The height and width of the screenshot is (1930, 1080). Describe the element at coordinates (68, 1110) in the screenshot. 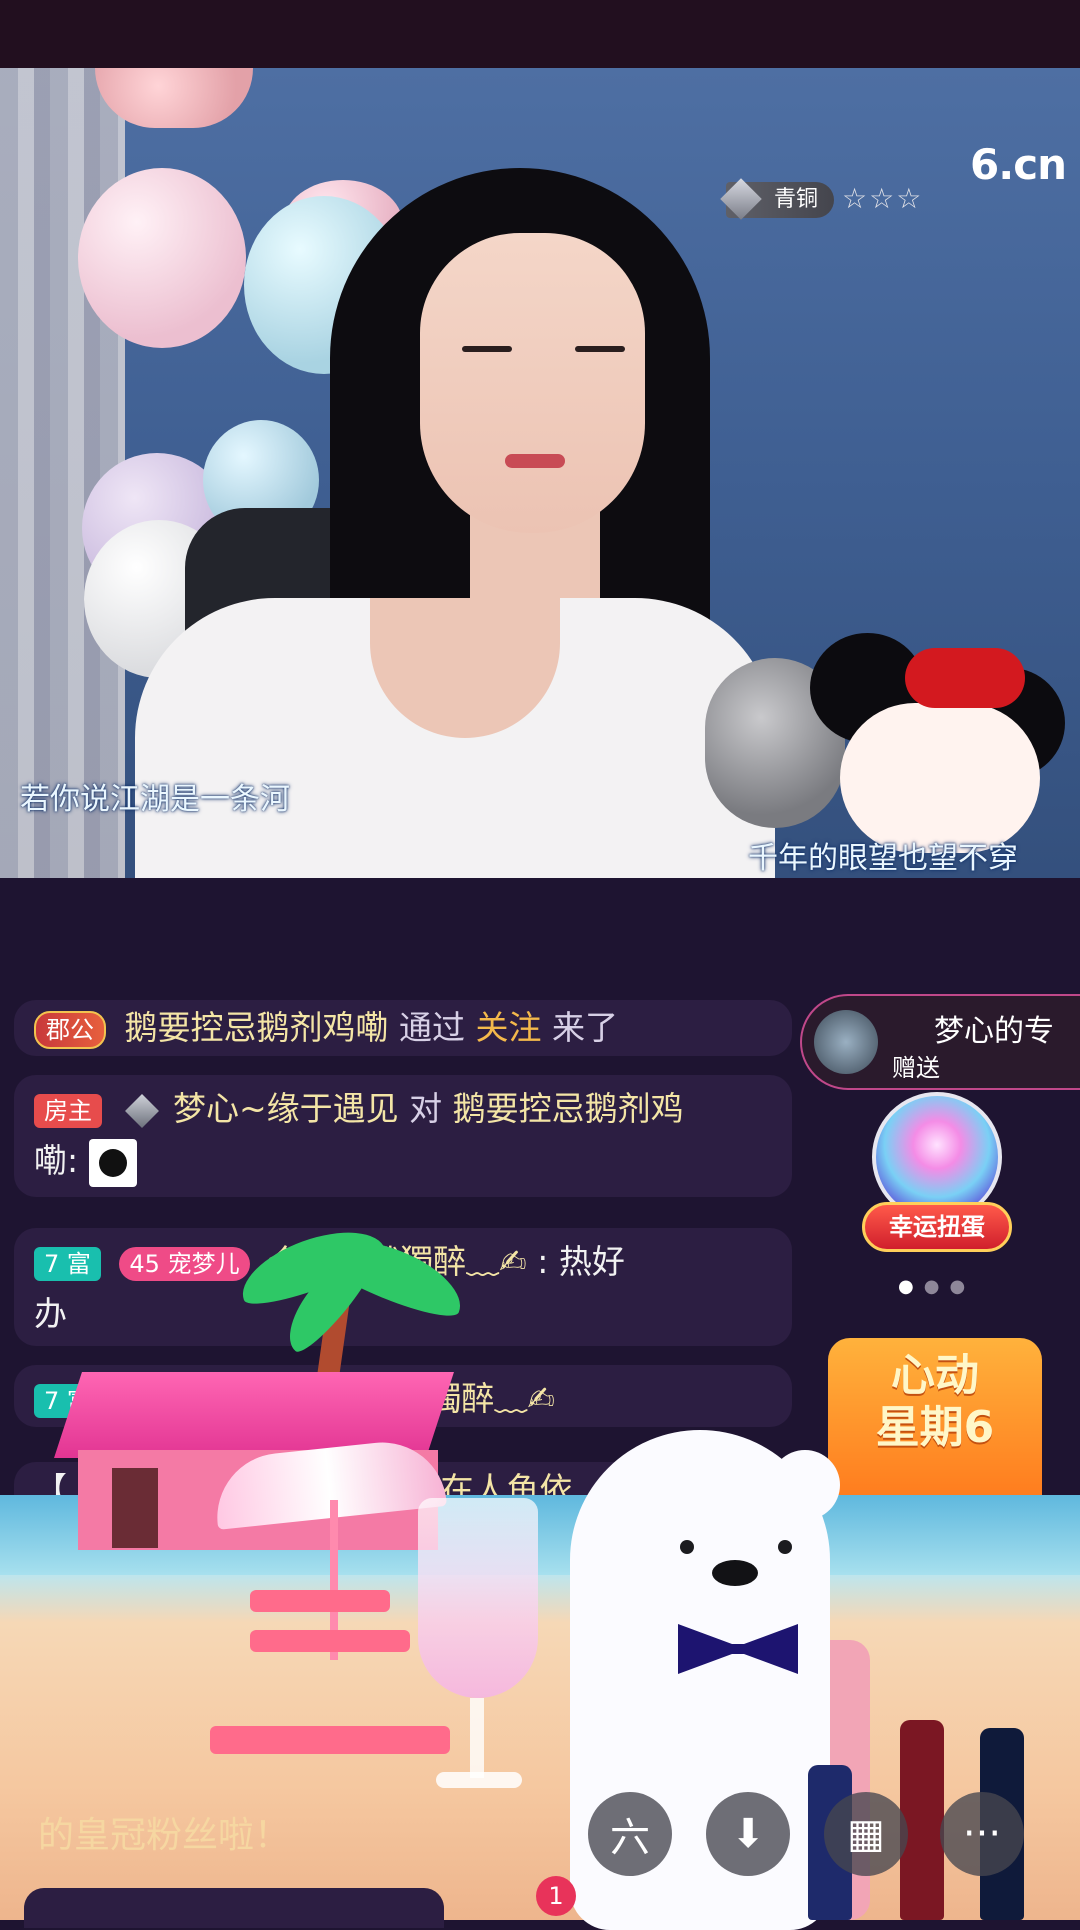

I see `host-badge: 房主` at that location.